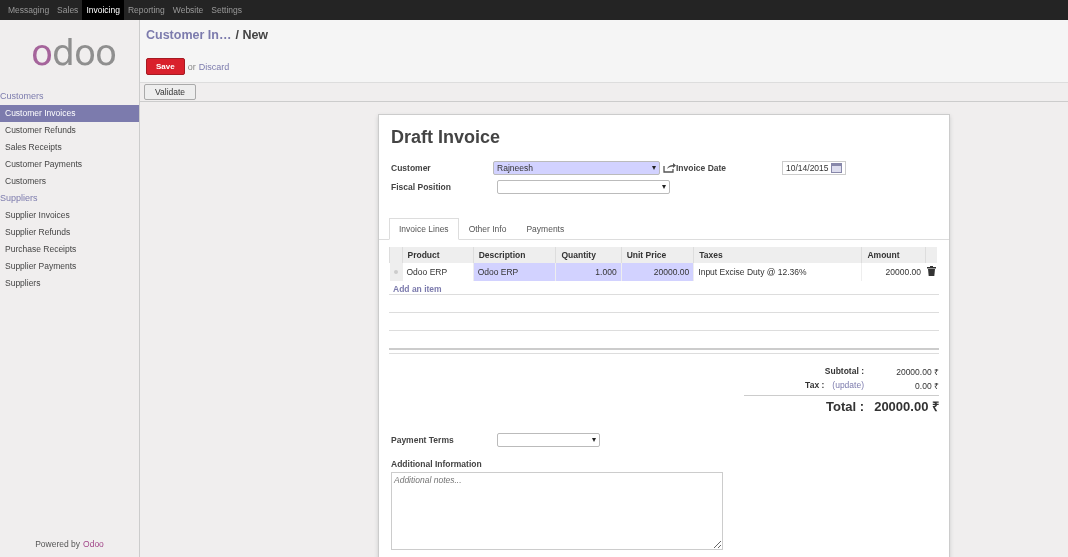 The height and width of the screenshot is (557, 1068). What do you see at coordinates (487, 229) in the screenshot?
I see `tab: Other Info` at bounding box center [487, 229].